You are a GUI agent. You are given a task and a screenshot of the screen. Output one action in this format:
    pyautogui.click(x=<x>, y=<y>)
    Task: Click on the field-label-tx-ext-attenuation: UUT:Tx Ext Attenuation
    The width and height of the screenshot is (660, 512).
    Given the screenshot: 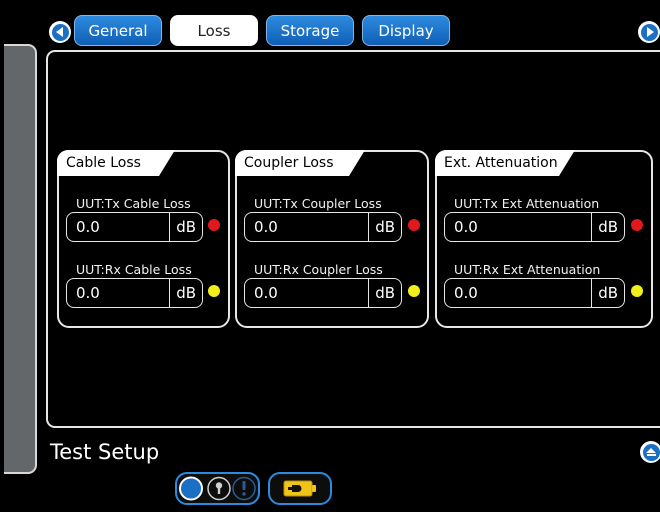 What is the action you would take?
    pyautogui.click(x=527, y=203)
    